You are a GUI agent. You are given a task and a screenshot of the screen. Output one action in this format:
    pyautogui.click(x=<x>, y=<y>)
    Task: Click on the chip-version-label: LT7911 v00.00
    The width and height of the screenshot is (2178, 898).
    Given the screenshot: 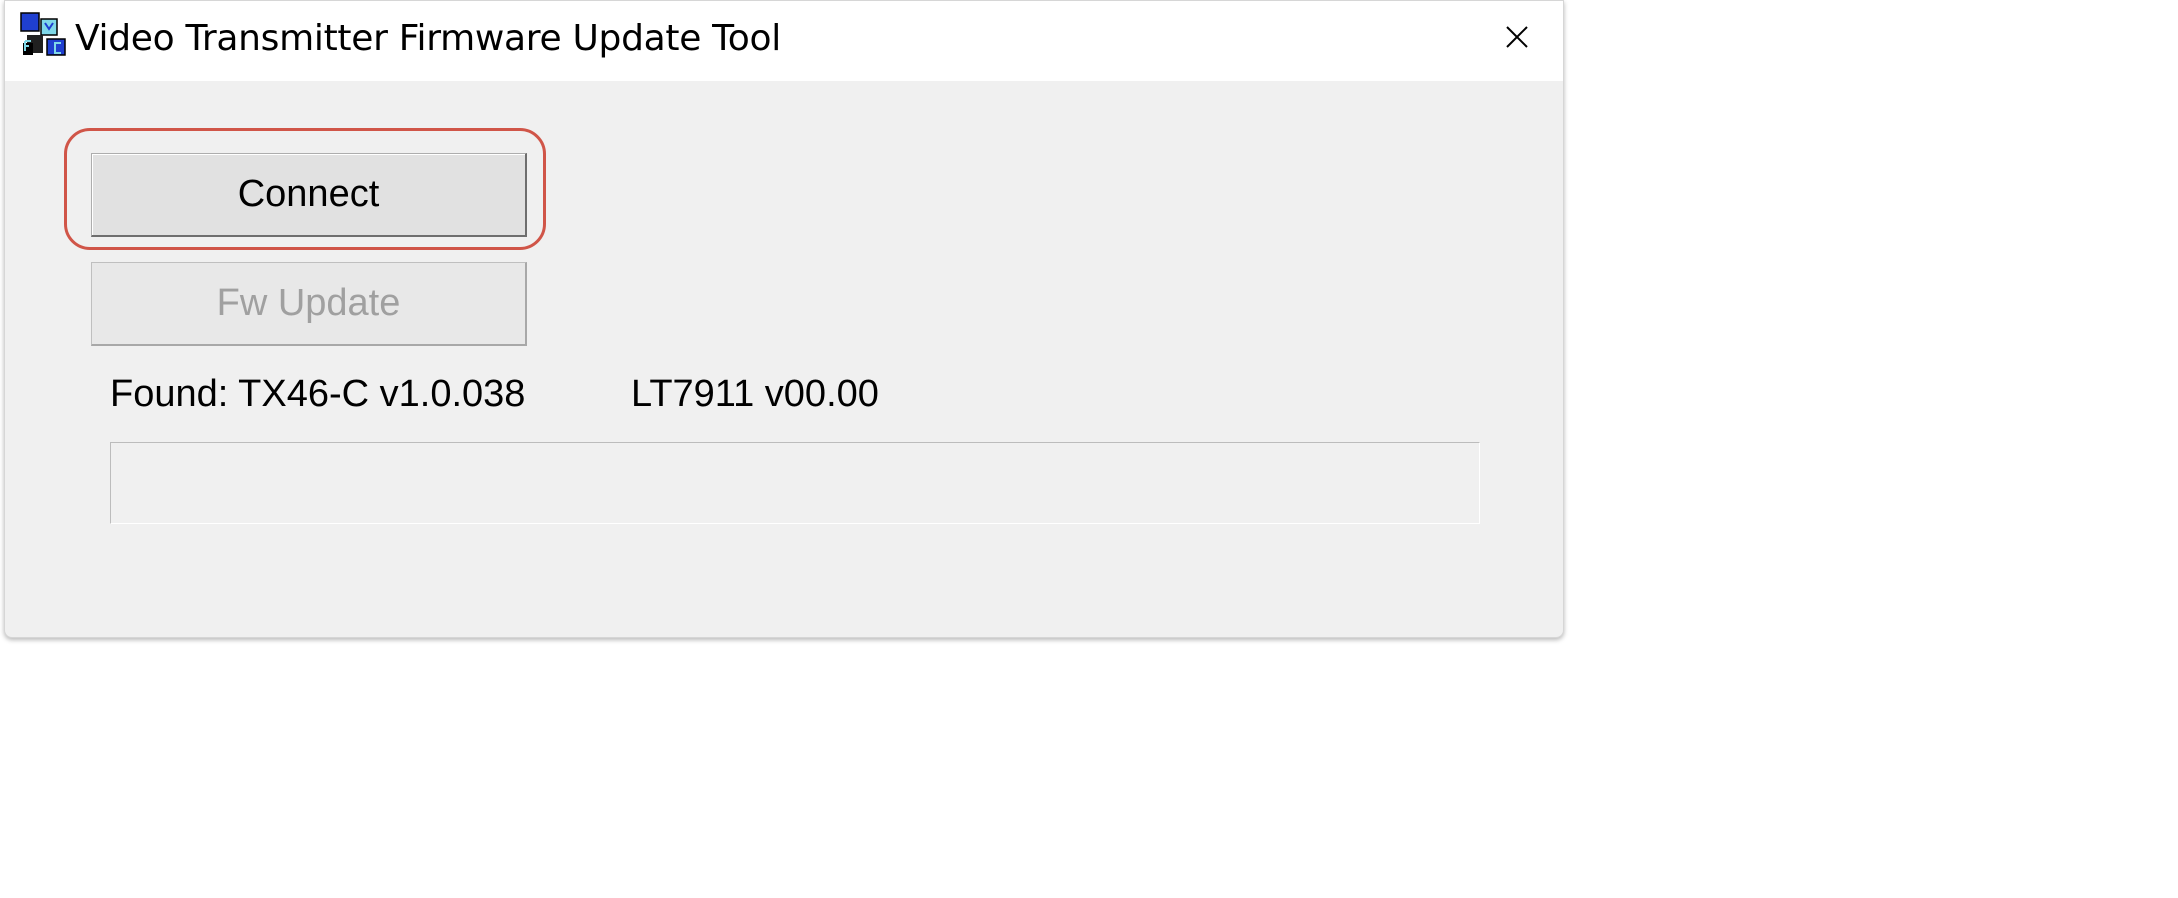 What is the action you would take?
    pyautogui.click(x=755, y=394)
    